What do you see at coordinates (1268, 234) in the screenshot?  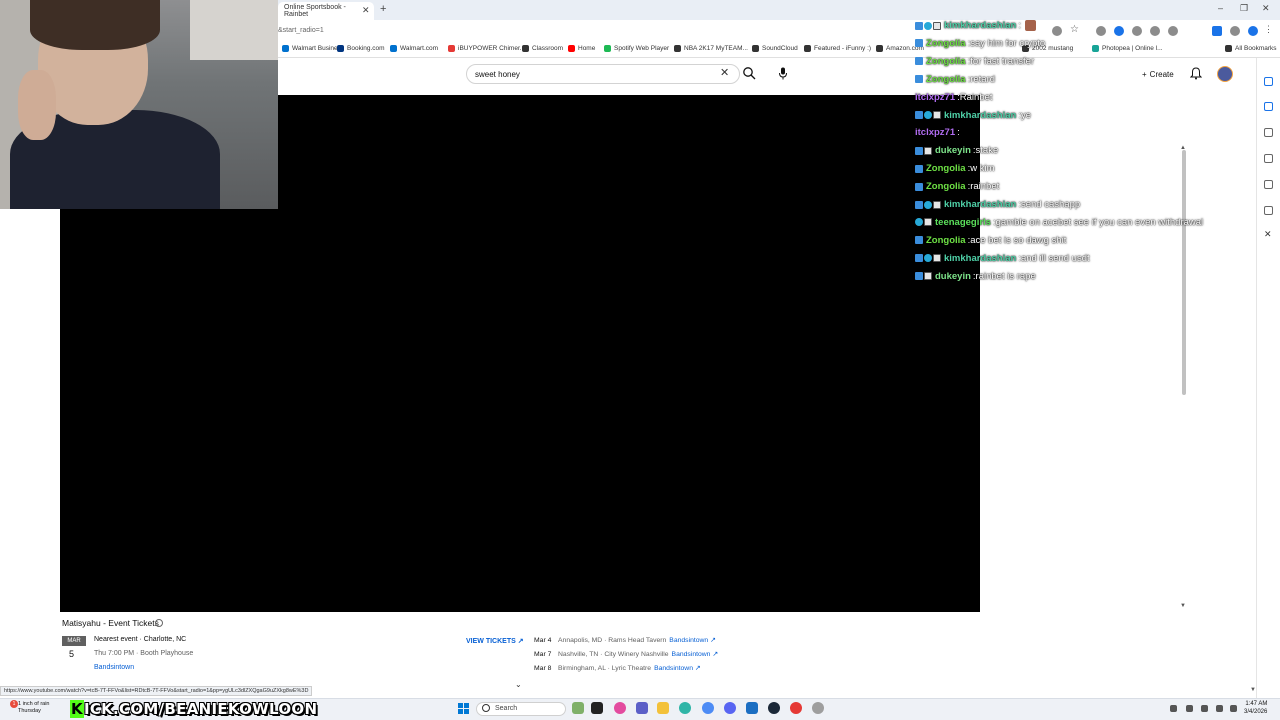 I see `side-panel-close-icon: ✕` at bounding box center [1268, 234].